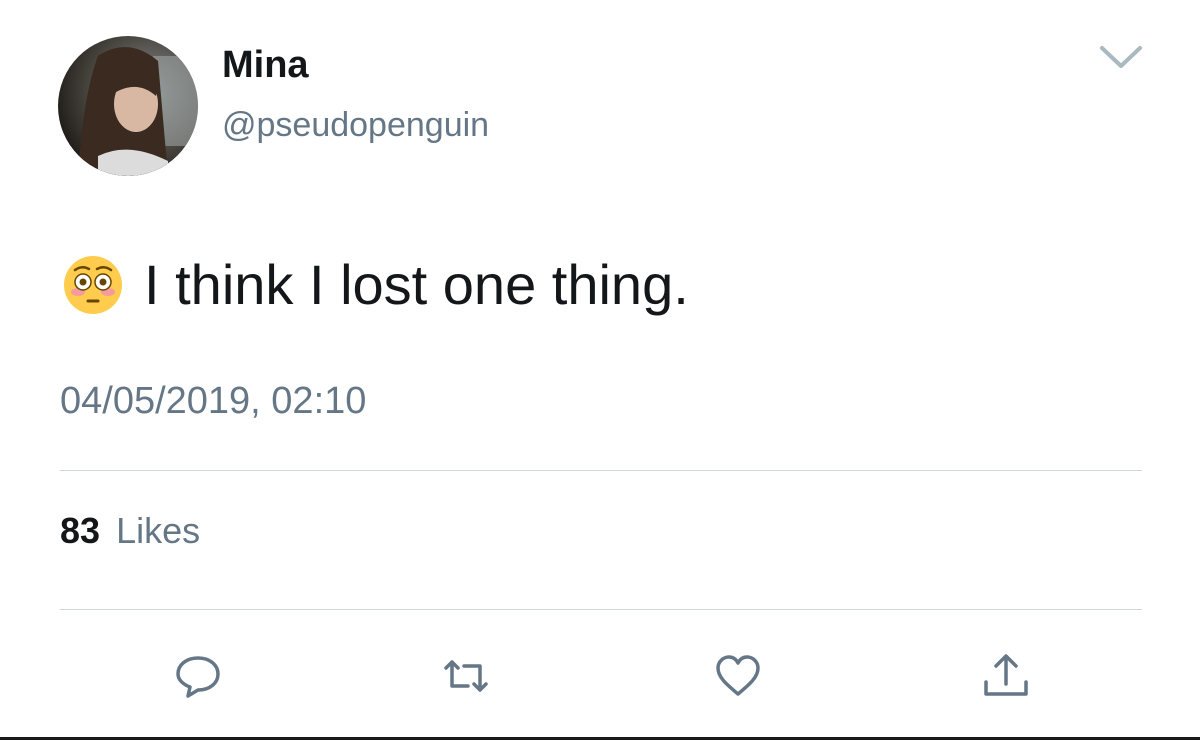 The image size is (1200, 740). What do you see at coordinates (355, 125) in the screenshot?
I see `user-handle: @pseudopenguin` at bounding box center [355, 125].